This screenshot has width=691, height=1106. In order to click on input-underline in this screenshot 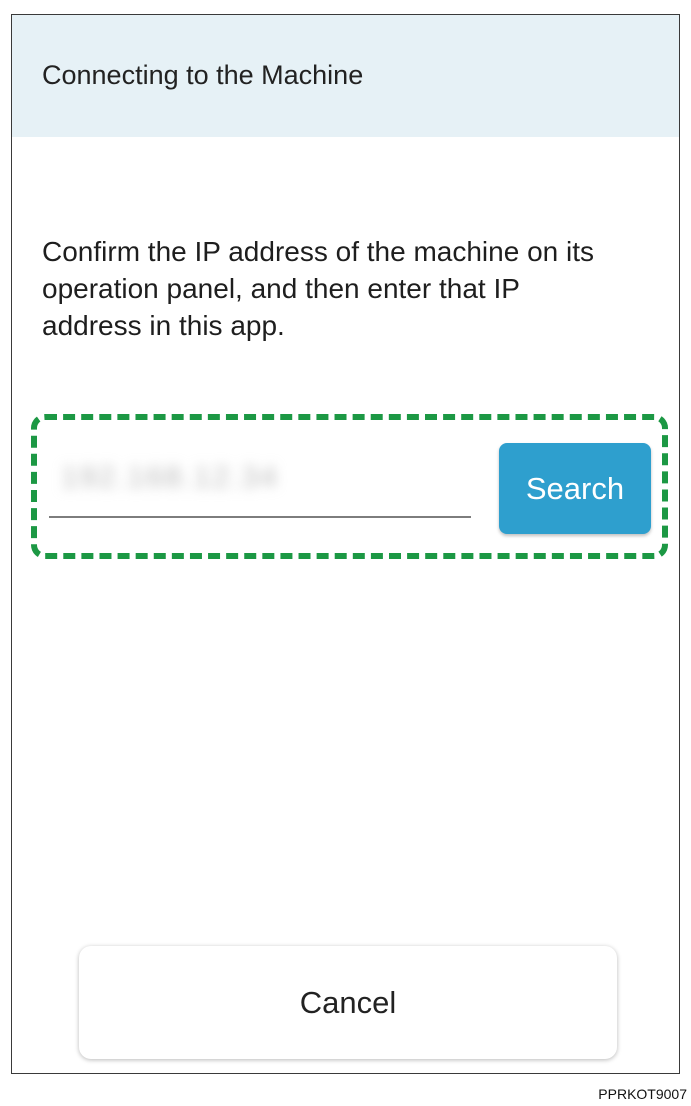, I will do `click(260, 517)`.